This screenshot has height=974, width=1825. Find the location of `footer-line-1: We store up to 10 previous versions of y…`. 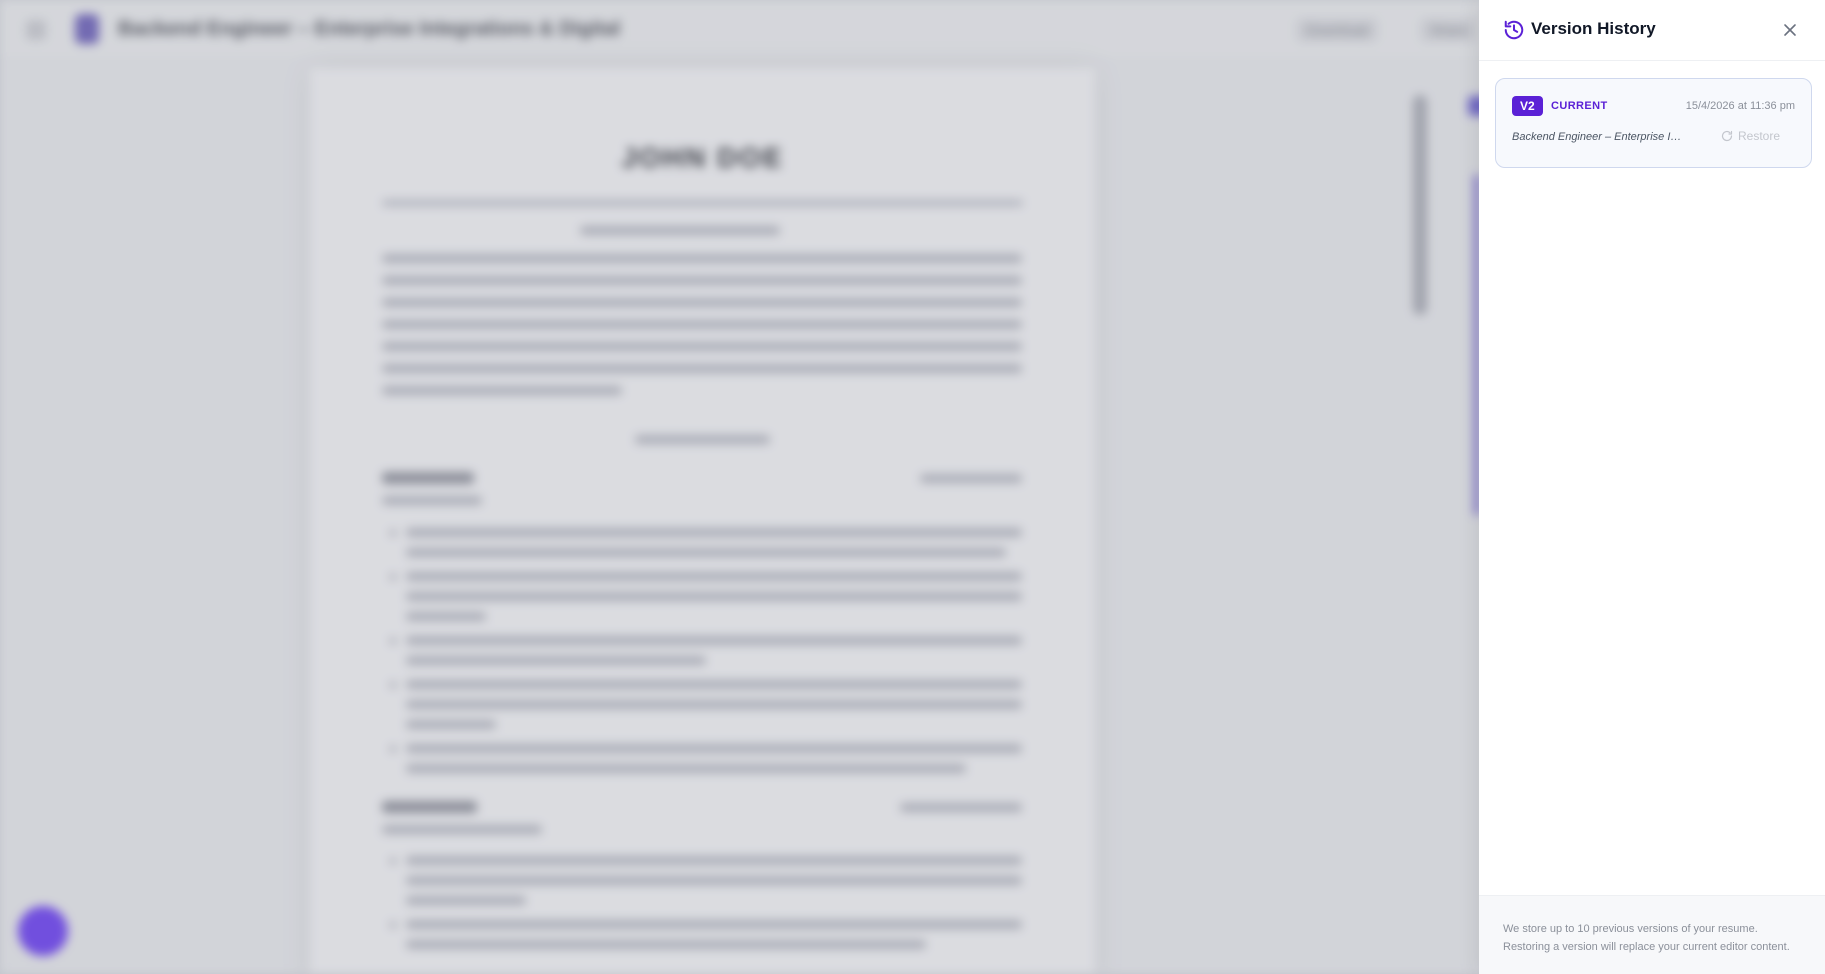

footer-line-1: We store up to 10 previous versions of y… is located at coordinates (1630, 929).